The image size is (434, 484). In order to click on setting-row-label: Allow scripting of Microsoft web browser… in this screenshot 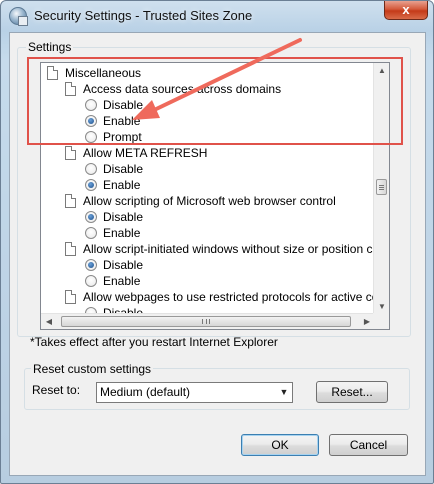, I will do `click(209, 201)`.